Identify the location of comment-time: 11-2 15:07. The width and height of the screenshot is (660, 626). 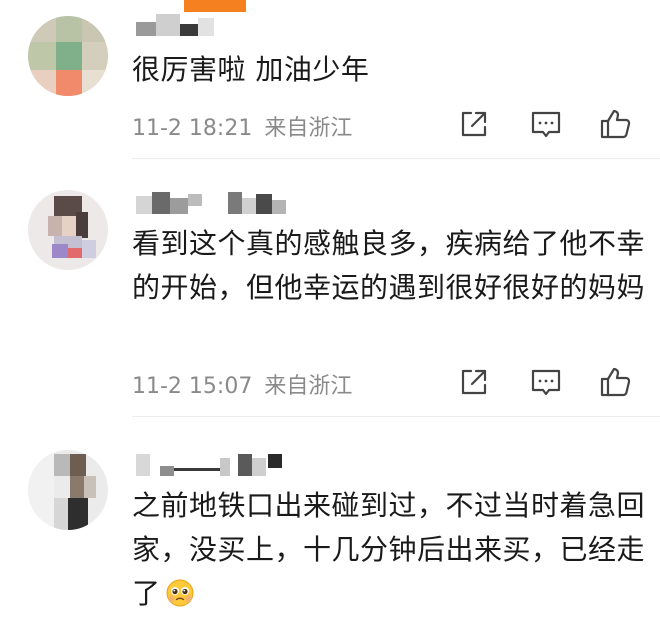
(192, 386).